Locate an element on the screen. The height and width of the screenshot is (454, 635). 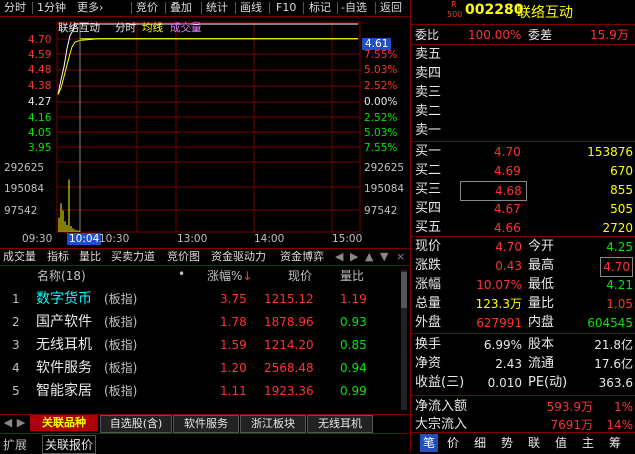
quote-tab: 价 is located at coordinates (453, 443).